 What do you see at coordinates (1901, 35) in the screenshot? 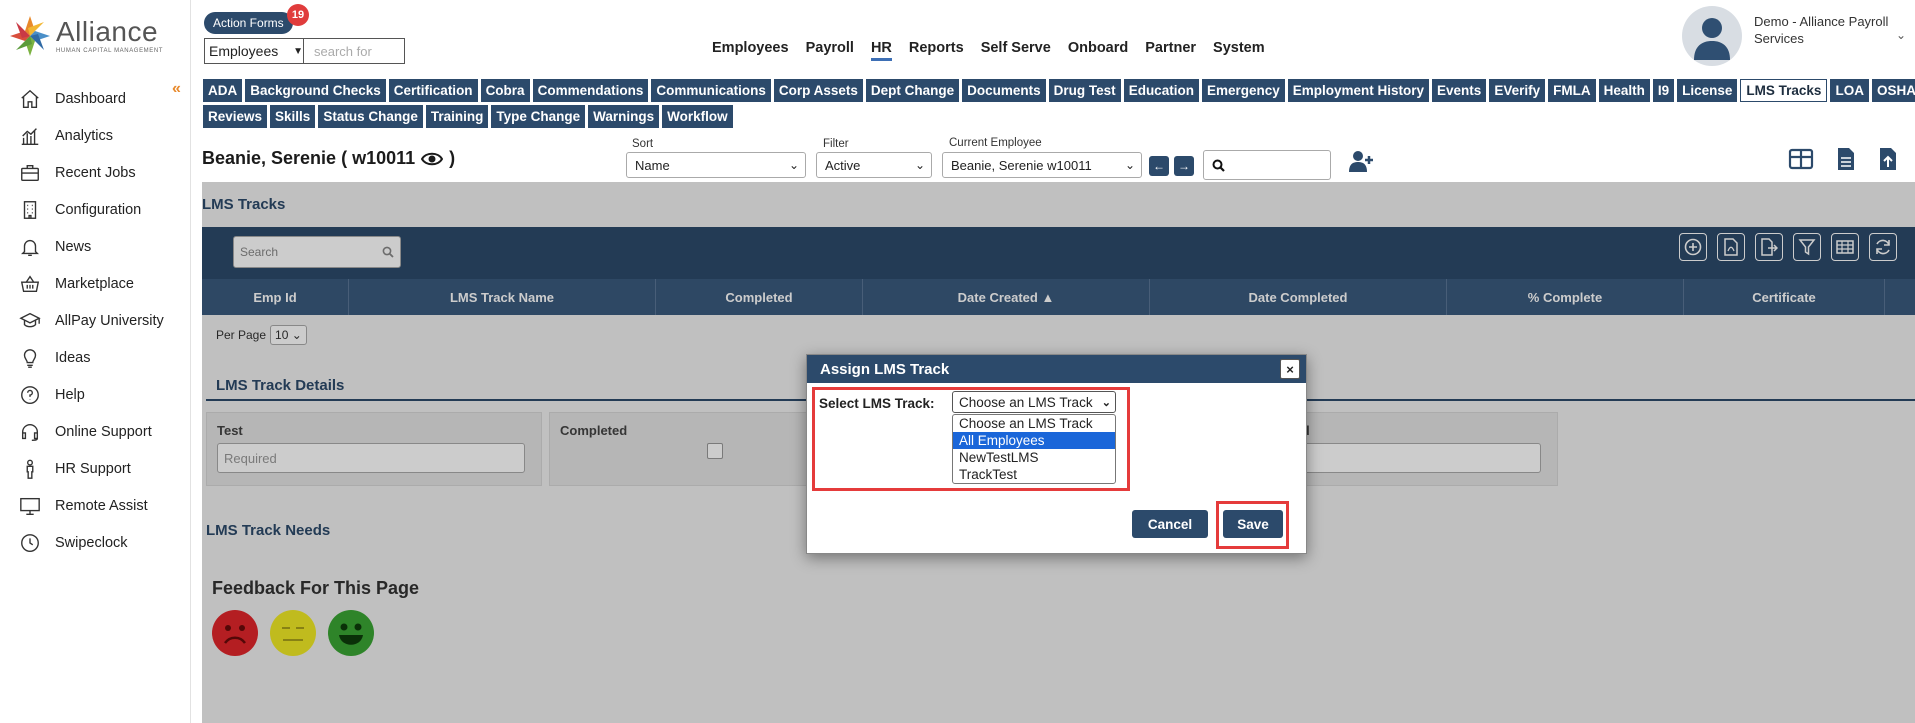
I see `chevron-down-icon: ⌄` at bounding box center [1901, 35].